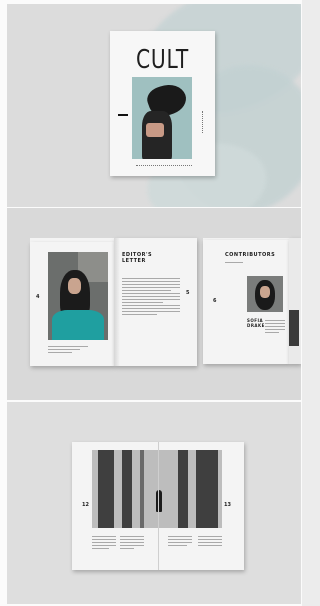 This screenshot has width=320, height=606. Describe the element at coordinates (246, 302) in the screenshot. I see `contributors-page: CONTRIBUTORS 6 SOFIA DRAKE` at that location.